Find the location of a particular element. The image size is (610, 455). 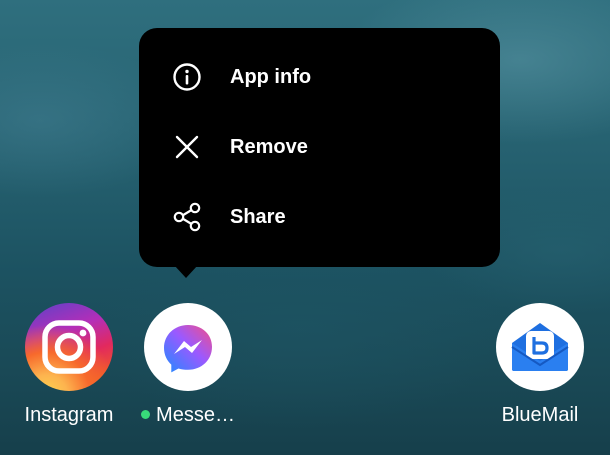

app-label: BlueMail is located at coordinates (540, 415).